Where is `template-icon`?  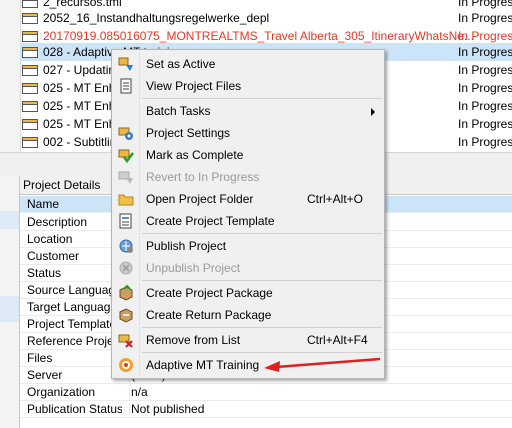 template-icon is located at coordinates (126, 221).